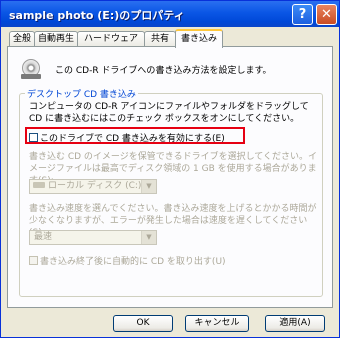 The width and height of the screenshot is (340, 338). I want to click on title-bar: sample photo (E:)のプロパティ ? ✕, so click(170, 14).